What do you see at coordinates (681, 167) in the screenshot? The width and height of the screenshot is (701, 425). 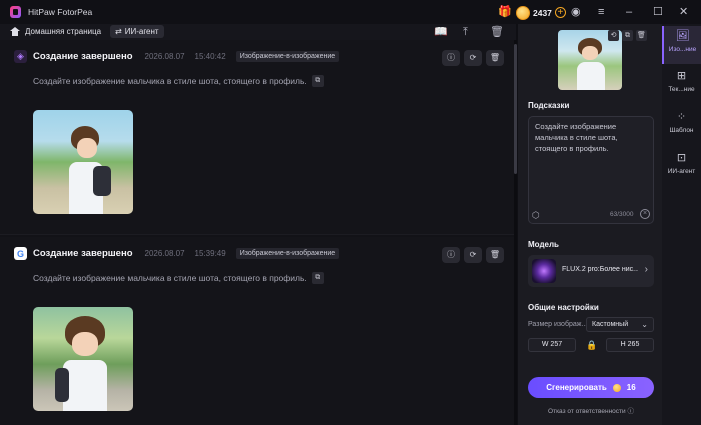 I see `nav-ai-agent: ⊡ ИИ-агент` at bounding box center [681, 167].